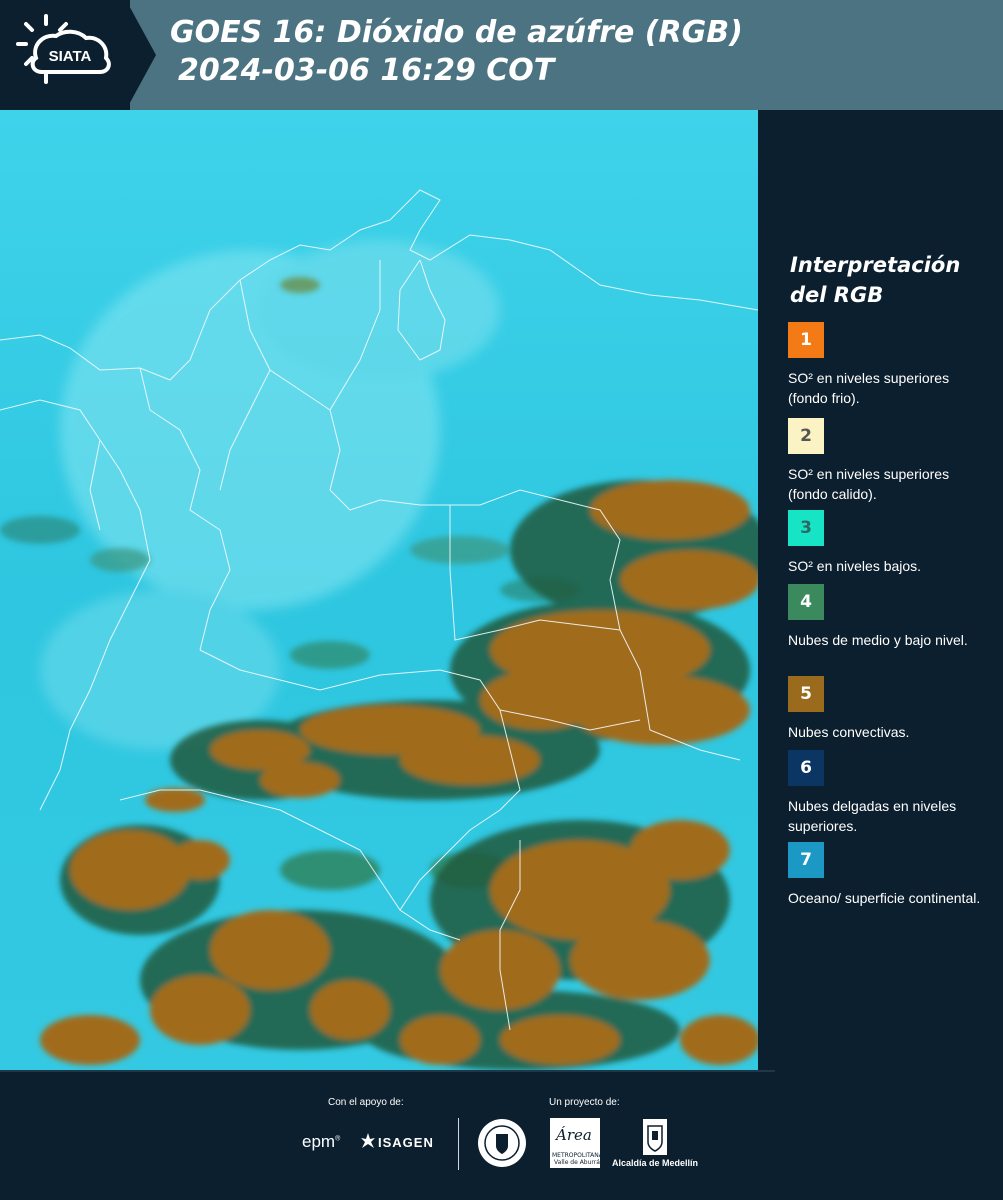 The image size is (1003, 1200). Describe the element at coordinates (655, 1137) in the screenshot. I see `alcaldia-shield-icon` at that location.